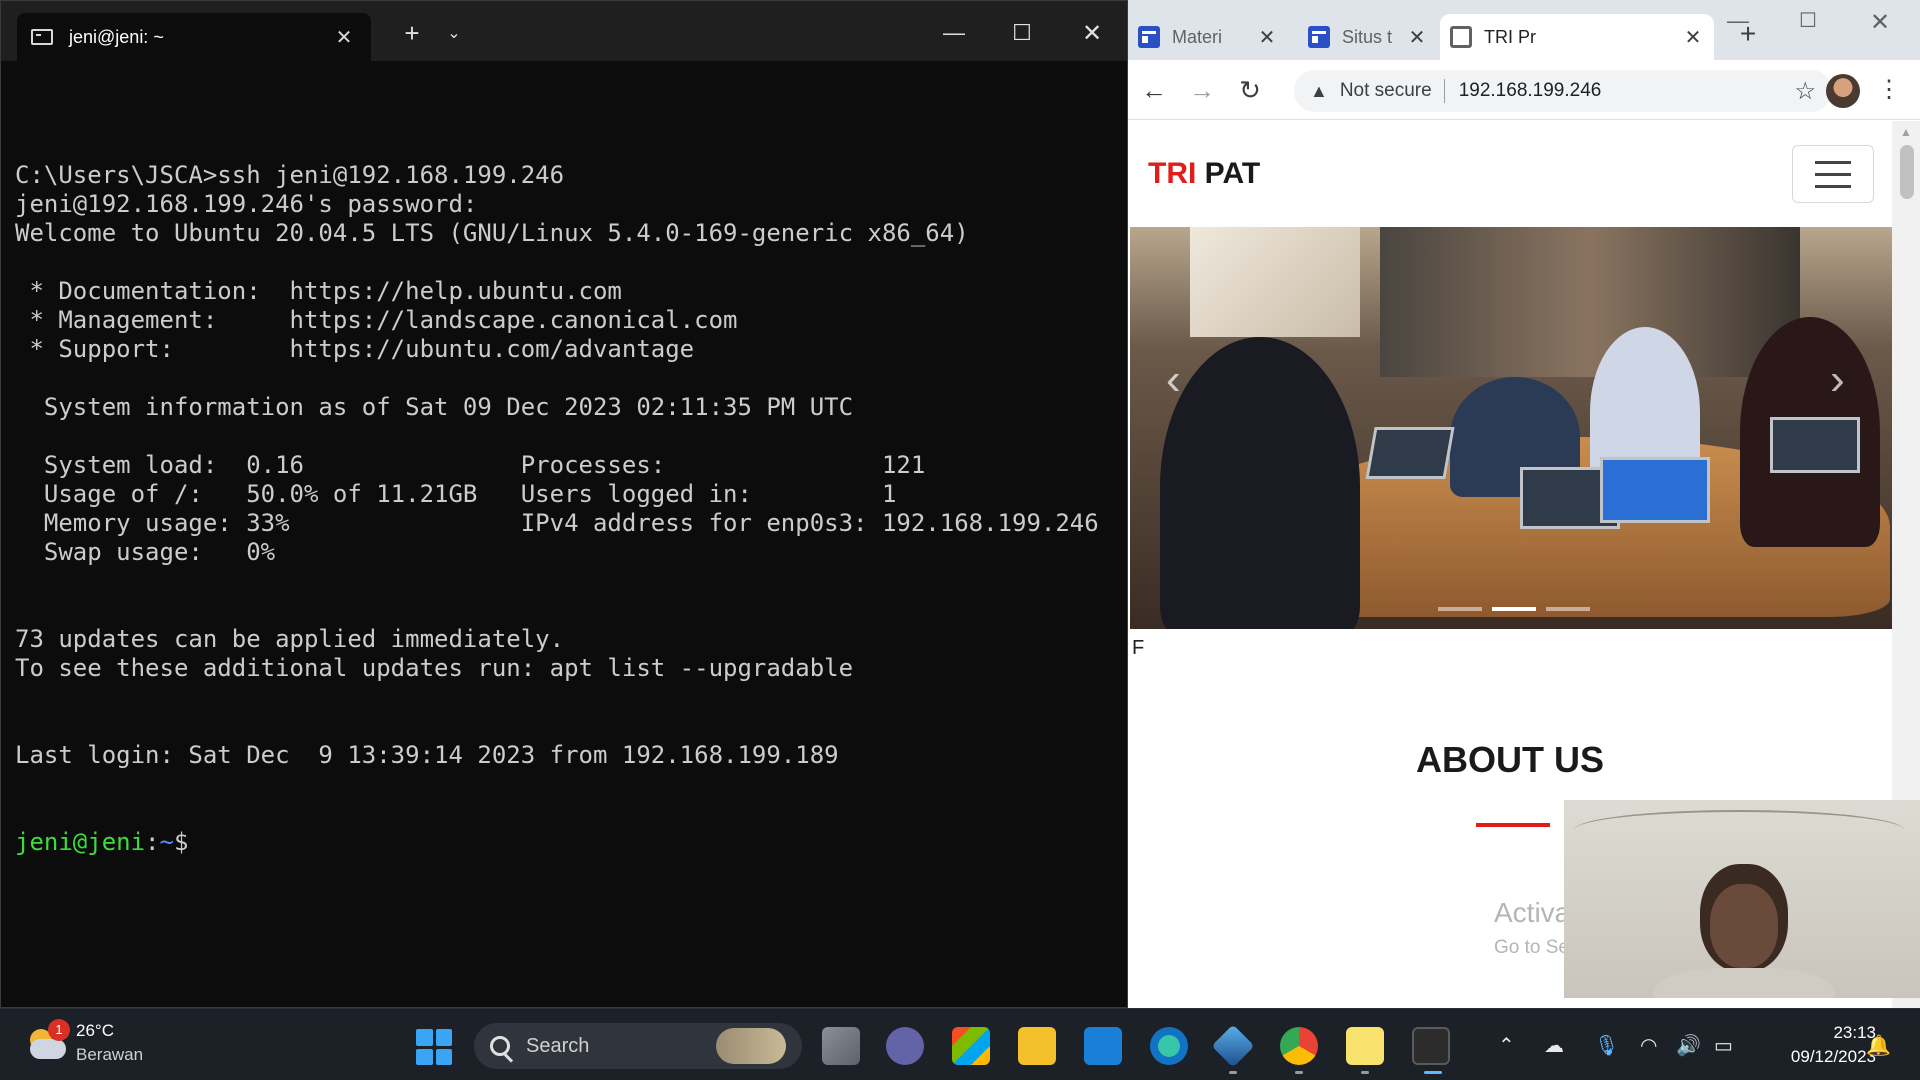  I want to click on taskbar-search: Search, so click(638, 1046).